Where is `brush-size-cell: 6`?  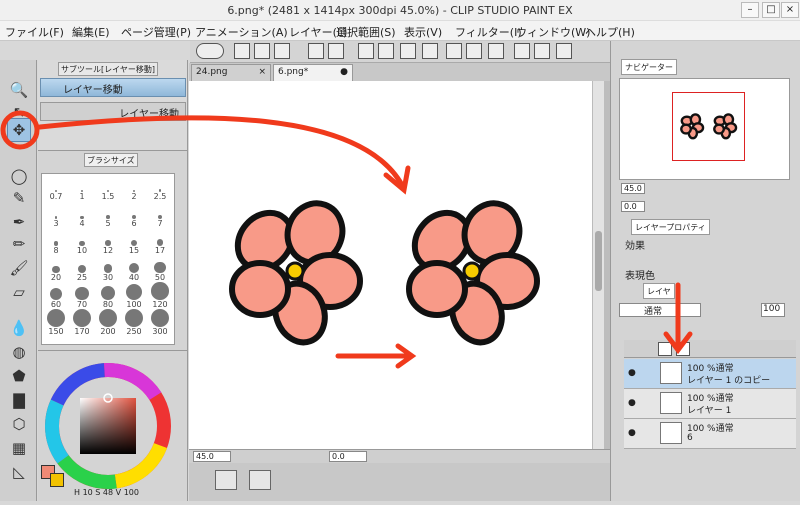
brush-size-cell: 6 is located at coordinates (134, 218).